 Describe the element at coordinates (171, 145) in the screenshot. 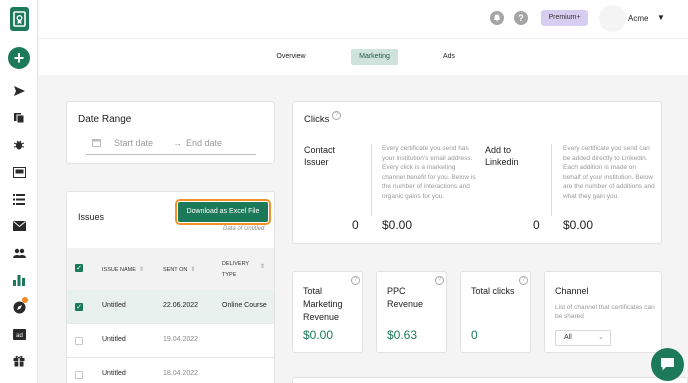

I see `date-range-picker: Start date → End date` at that location.